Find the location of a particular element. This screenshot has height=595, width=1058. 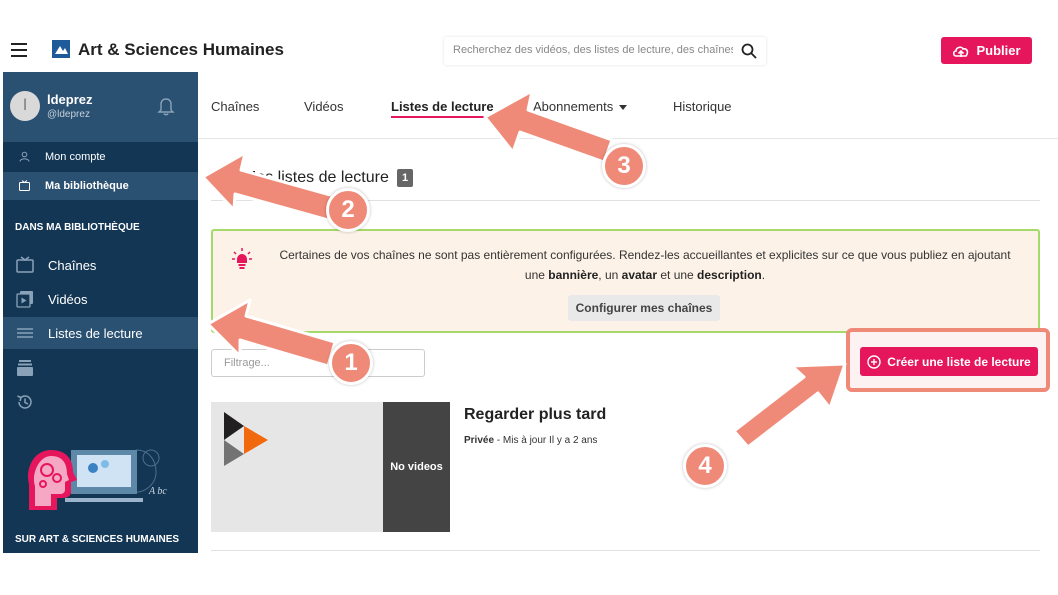

library-icon is located at coordinates (24, 185).